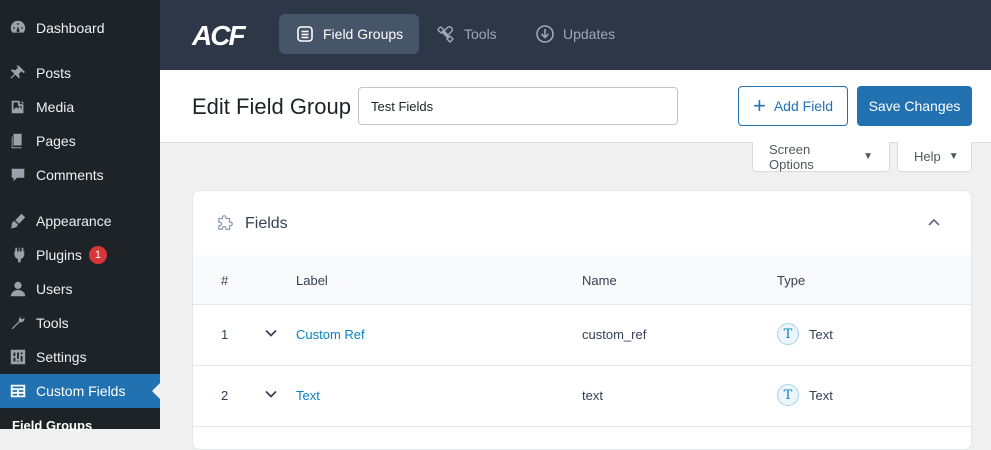  Describe the element at coordinates (18, 289) in the screenshot. I see `user-icon` at that location.